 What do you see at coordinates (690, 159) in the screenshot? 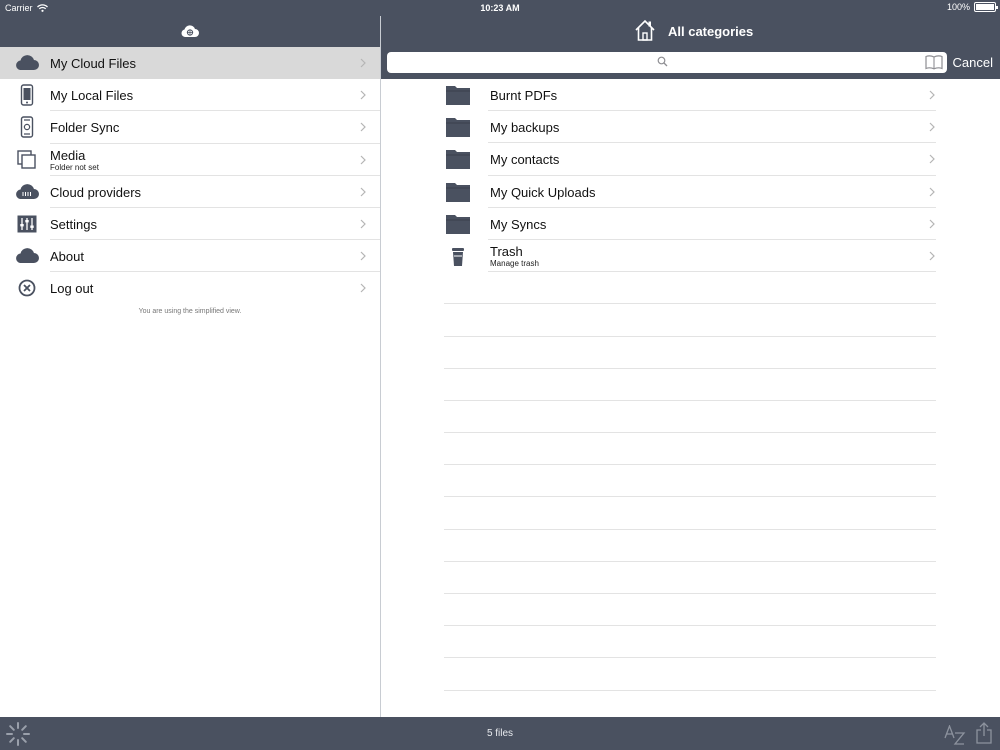
I see `list-item: My contacts` at bounding box center [690, 159].